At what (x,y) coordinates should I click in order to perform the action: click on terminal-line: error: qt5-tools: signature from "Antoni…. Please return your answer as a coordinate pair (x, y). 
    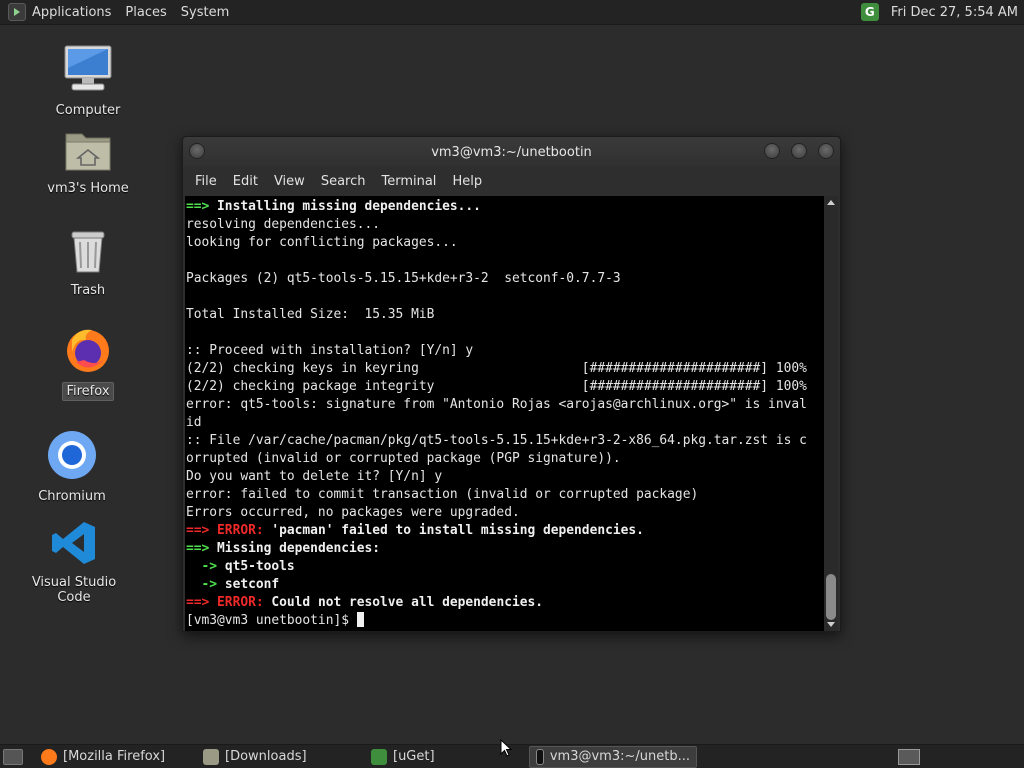
    Looking at the image, I should click on (506, 405).